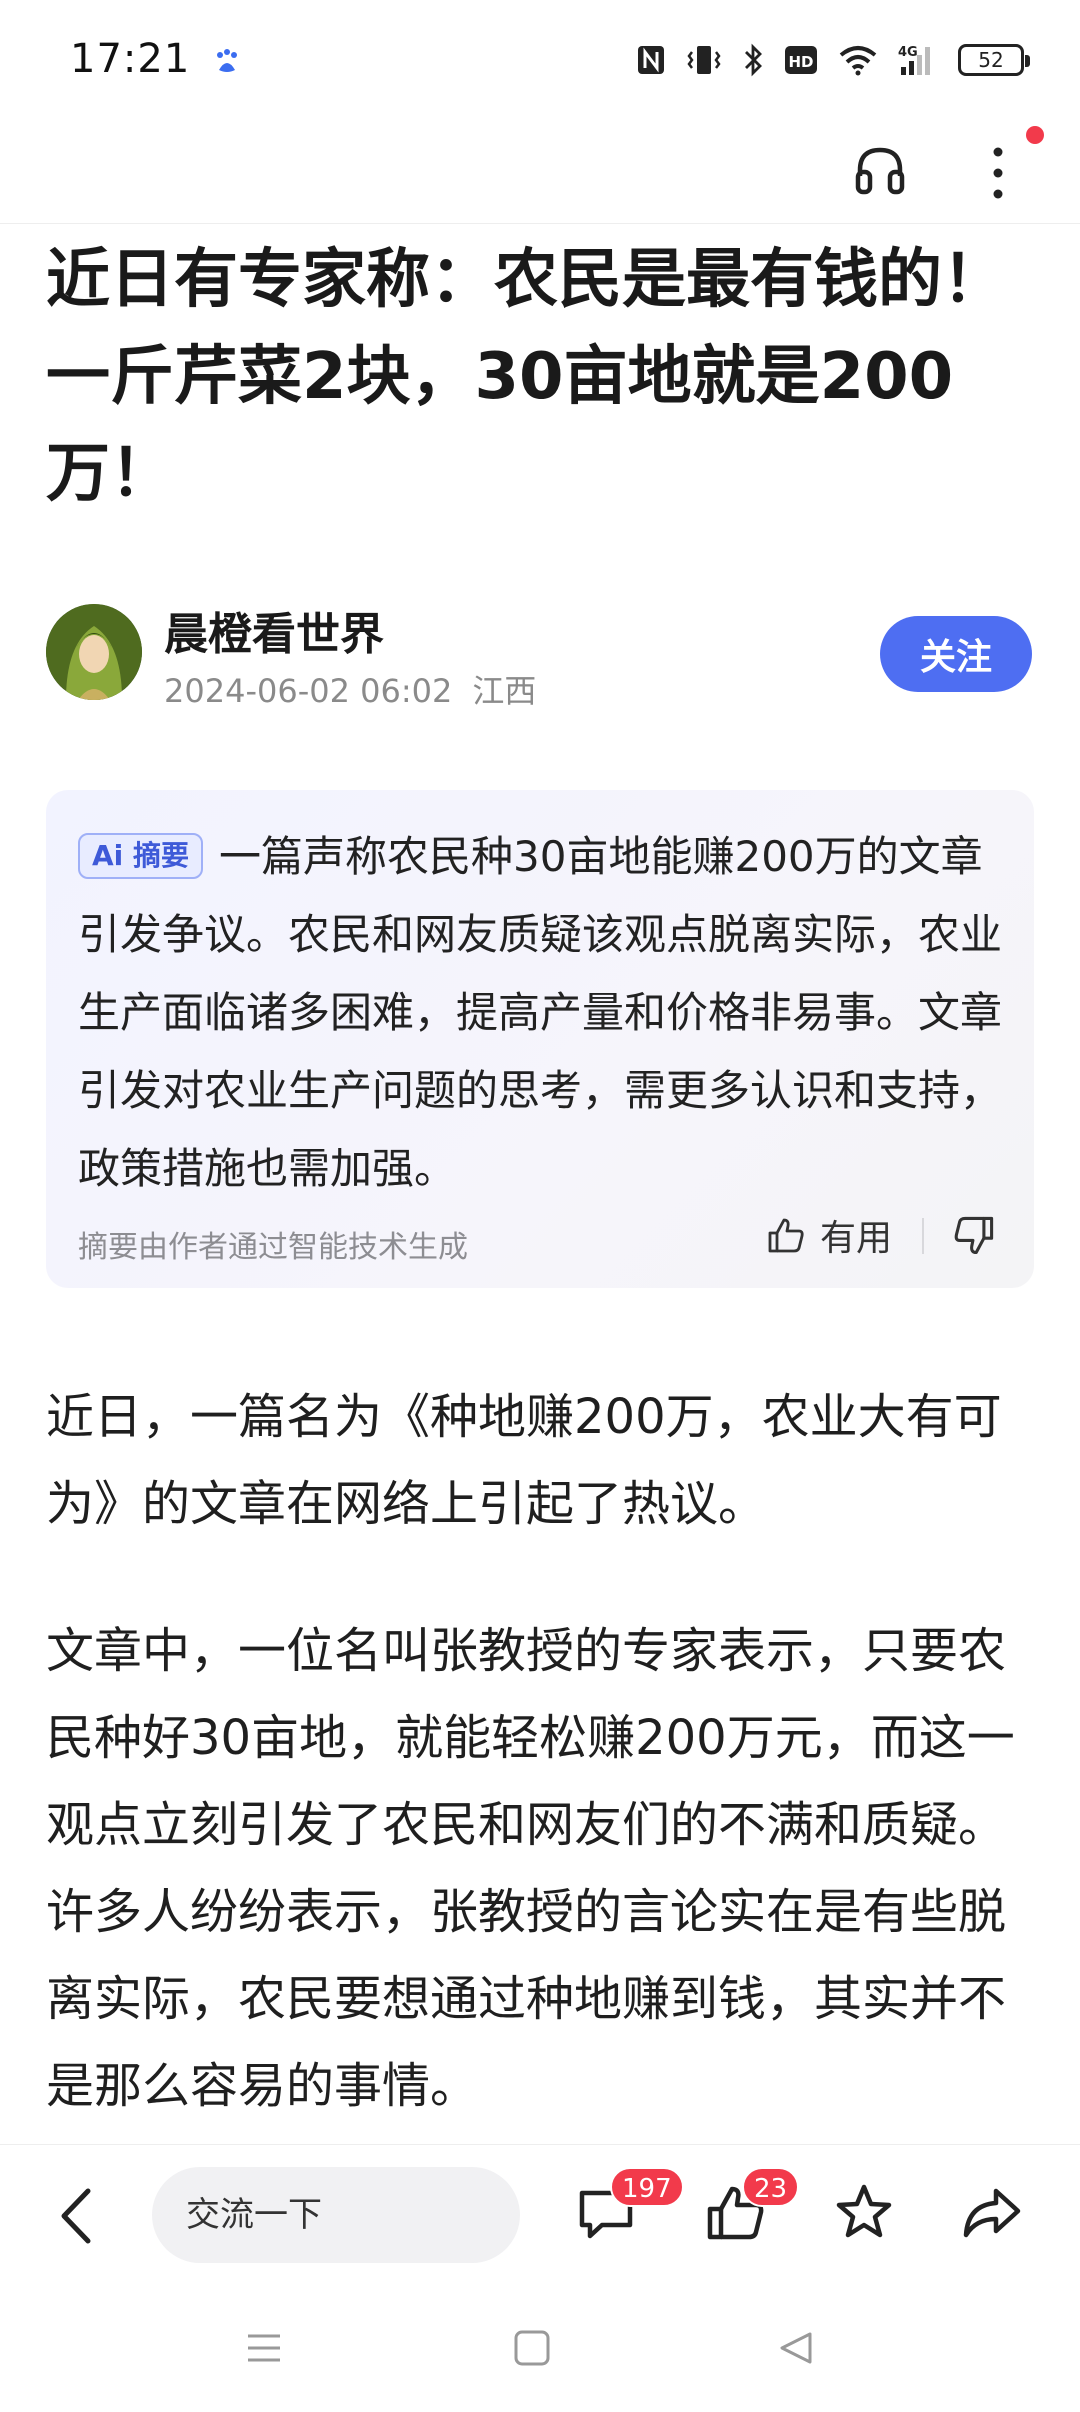 The height and width of the screenshot is (2412, 1080). What do you see at coordinates (77, 2216) in the screenshot?
I see `back-arrow-icon` at bounding box center [77, 2216].